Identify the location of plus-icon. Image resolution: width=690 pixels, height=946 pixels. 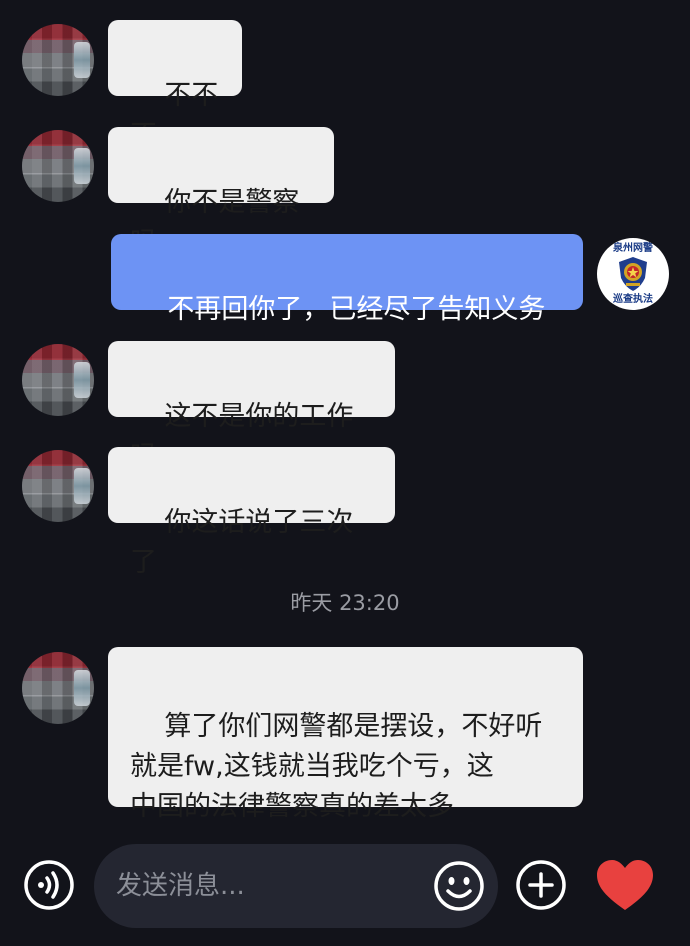
(541, 885).